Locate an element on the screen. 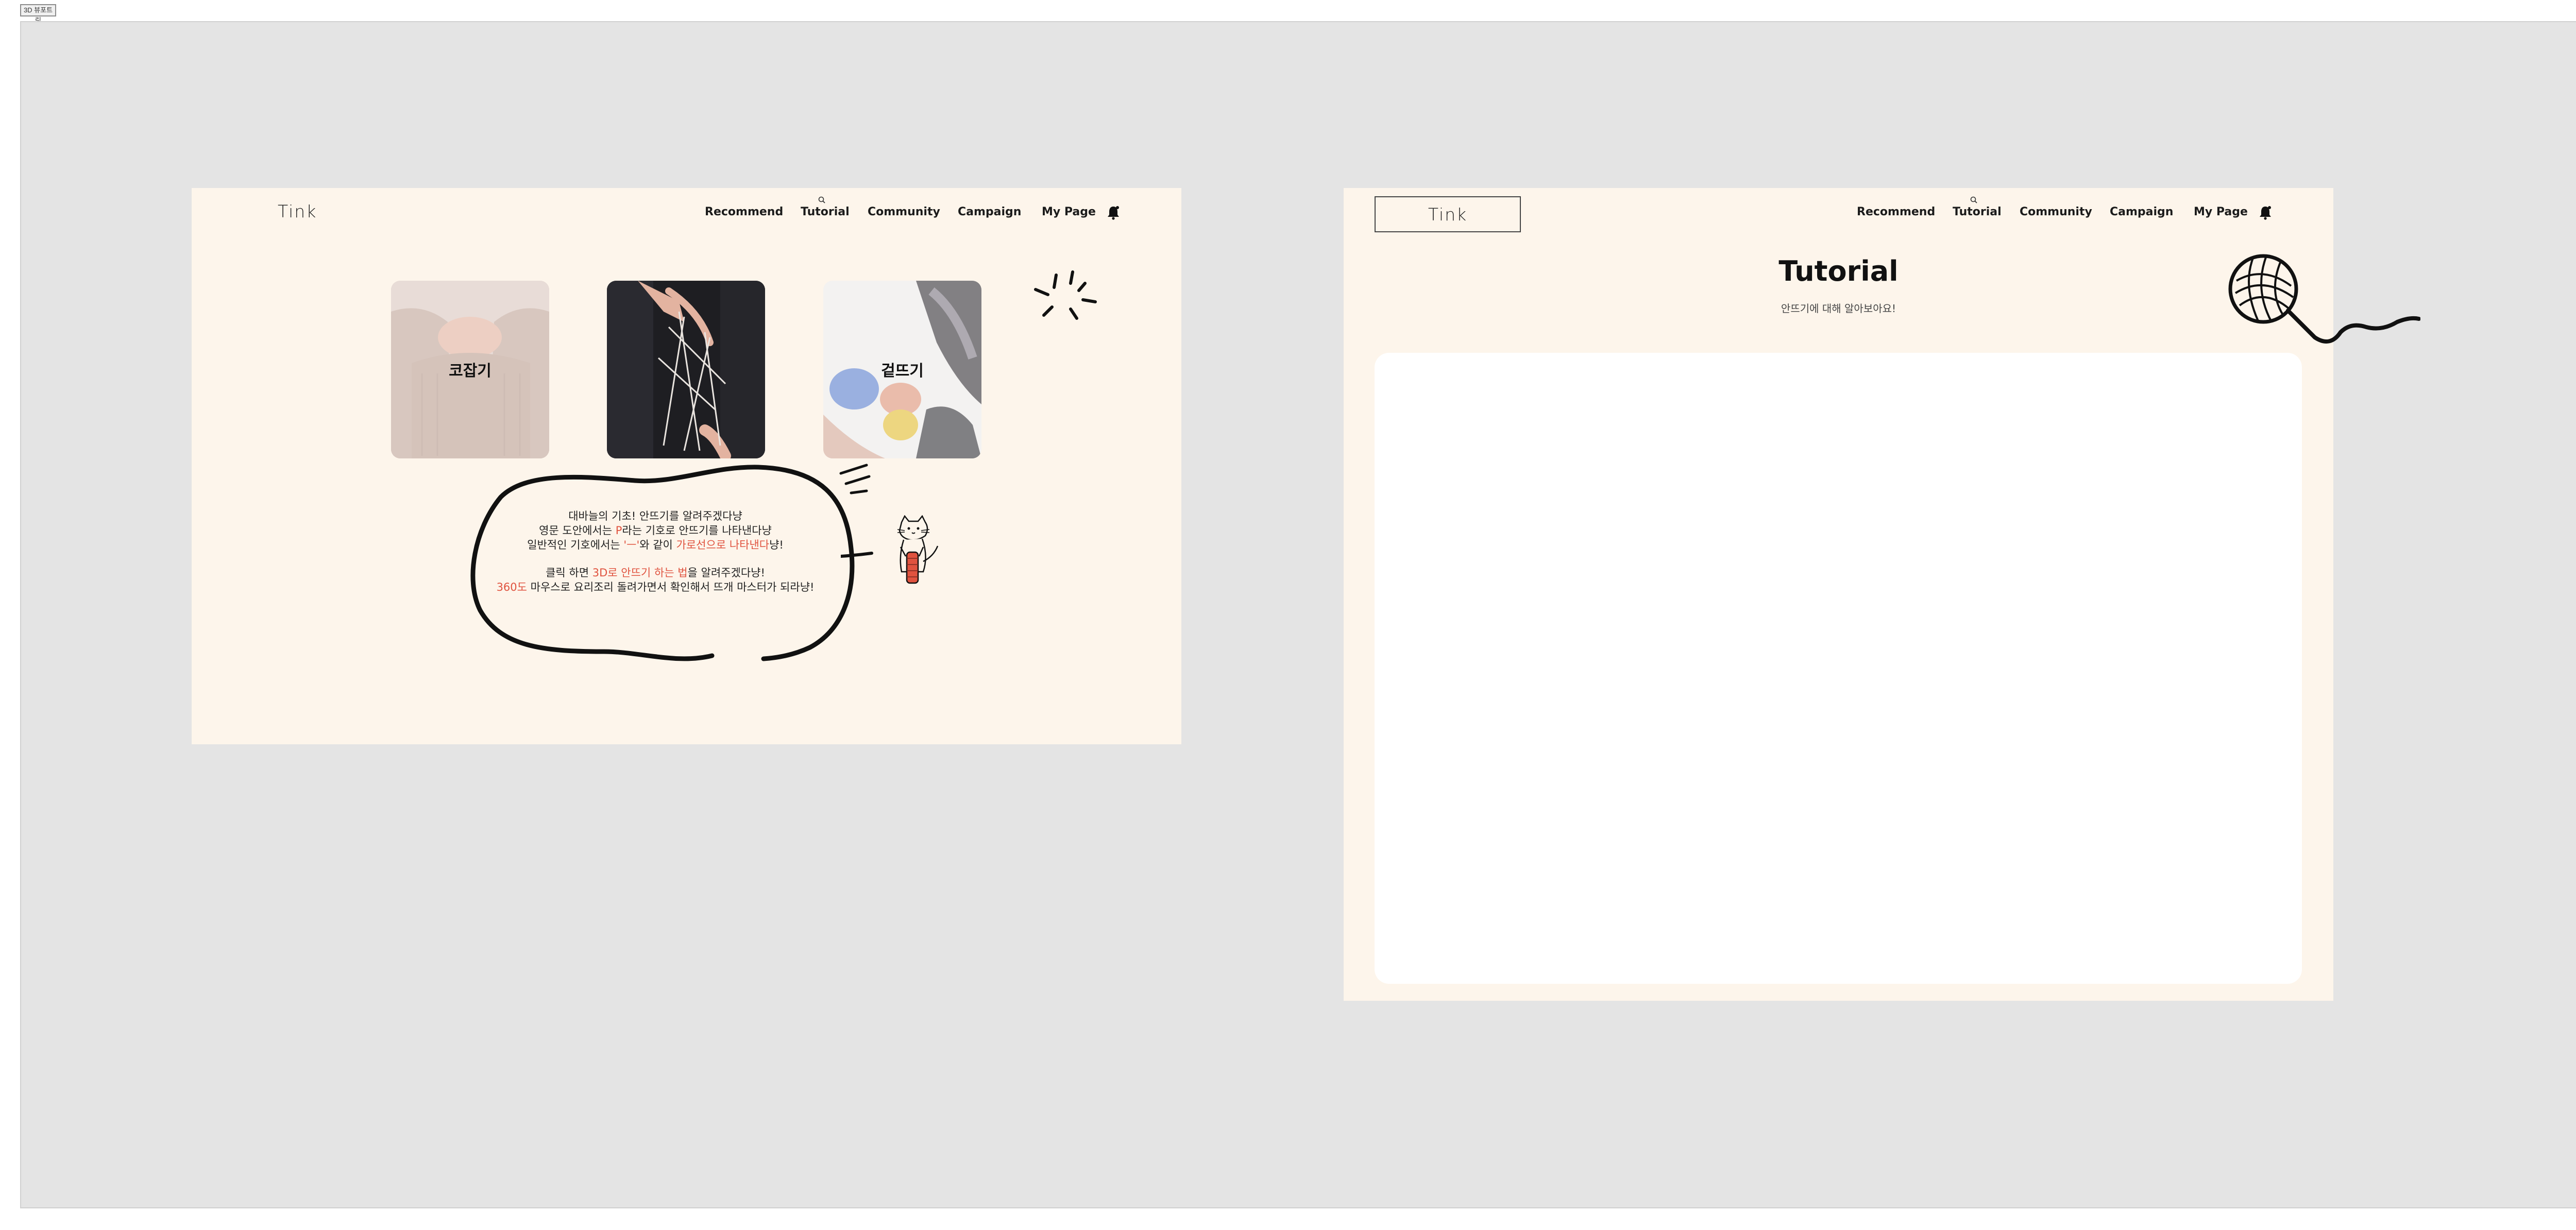 The height and width of the screenshot is (1230, 2576). card-label: 코잡기 is located at coordinates (471, 371).